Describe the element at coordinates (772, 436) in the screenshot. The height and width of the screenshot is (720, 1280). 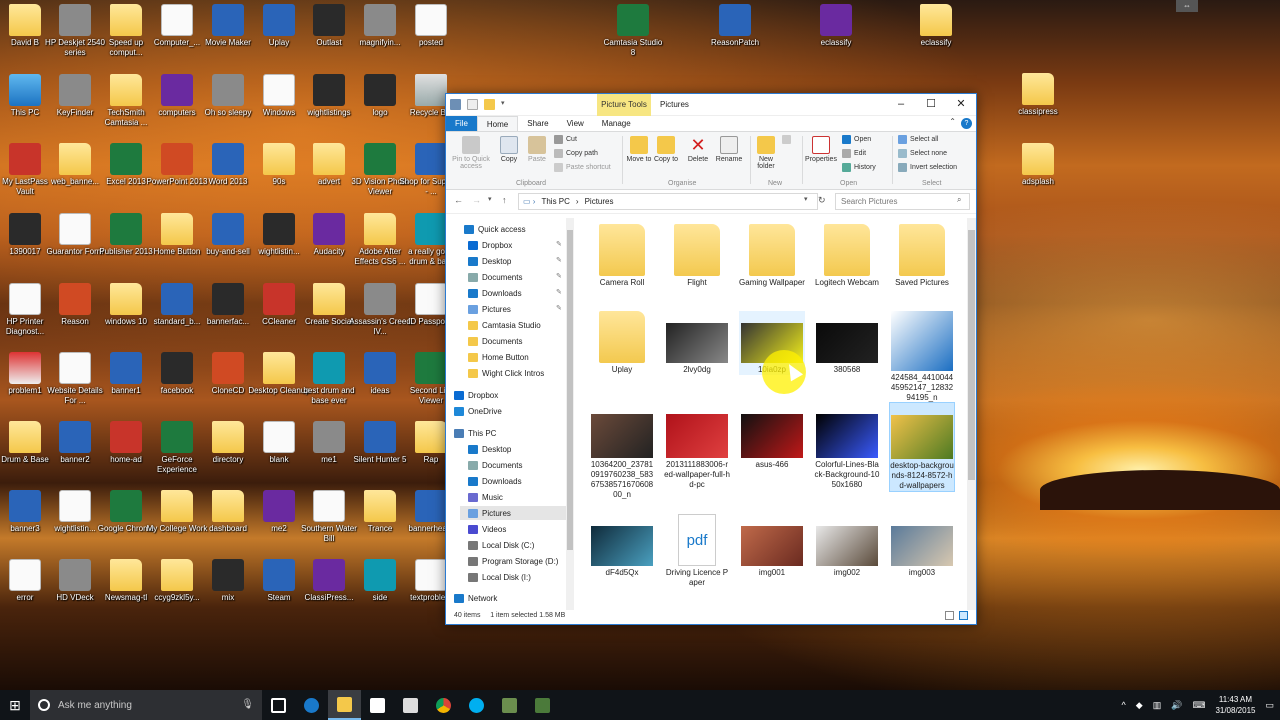
I see `file-item: asus-466` at that location.